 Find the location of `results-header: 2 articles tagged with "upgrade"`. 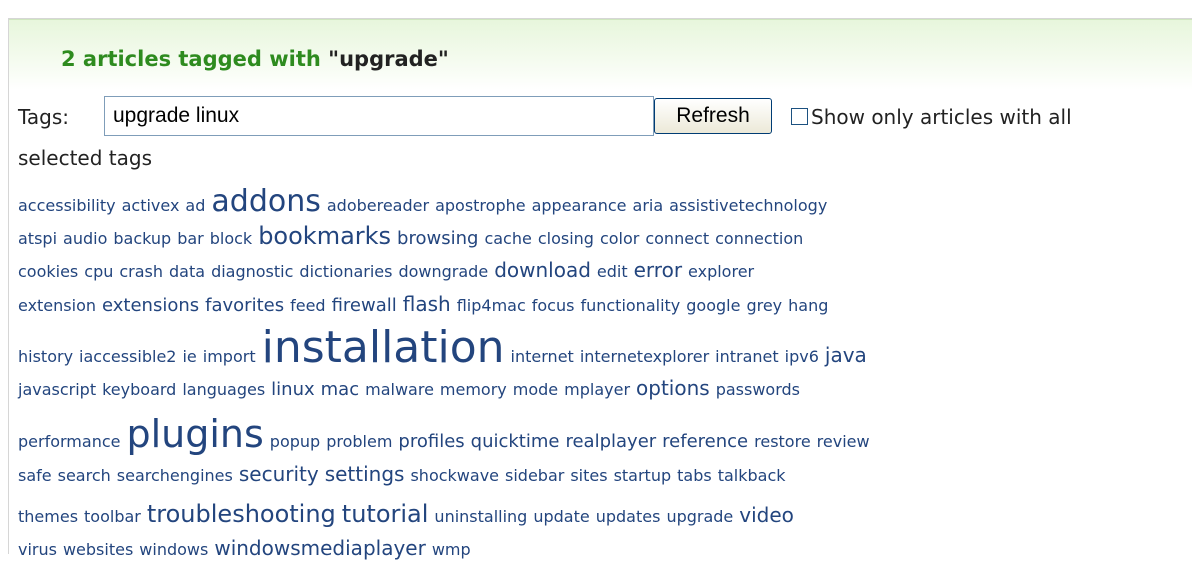

results-header: 2 articles tagged with "upgrade" is located at coordinates (600, 54).